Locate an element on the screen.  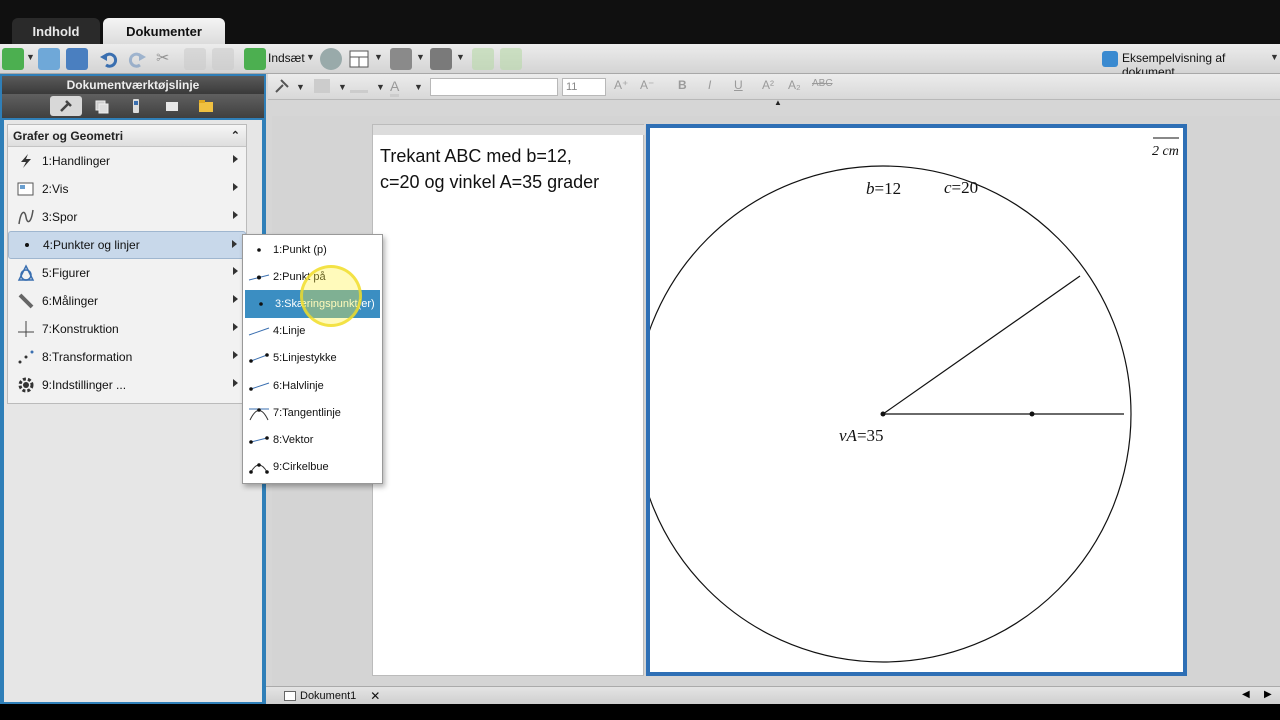
variable-b-label: b=12 is located at coordinates (883, 188).